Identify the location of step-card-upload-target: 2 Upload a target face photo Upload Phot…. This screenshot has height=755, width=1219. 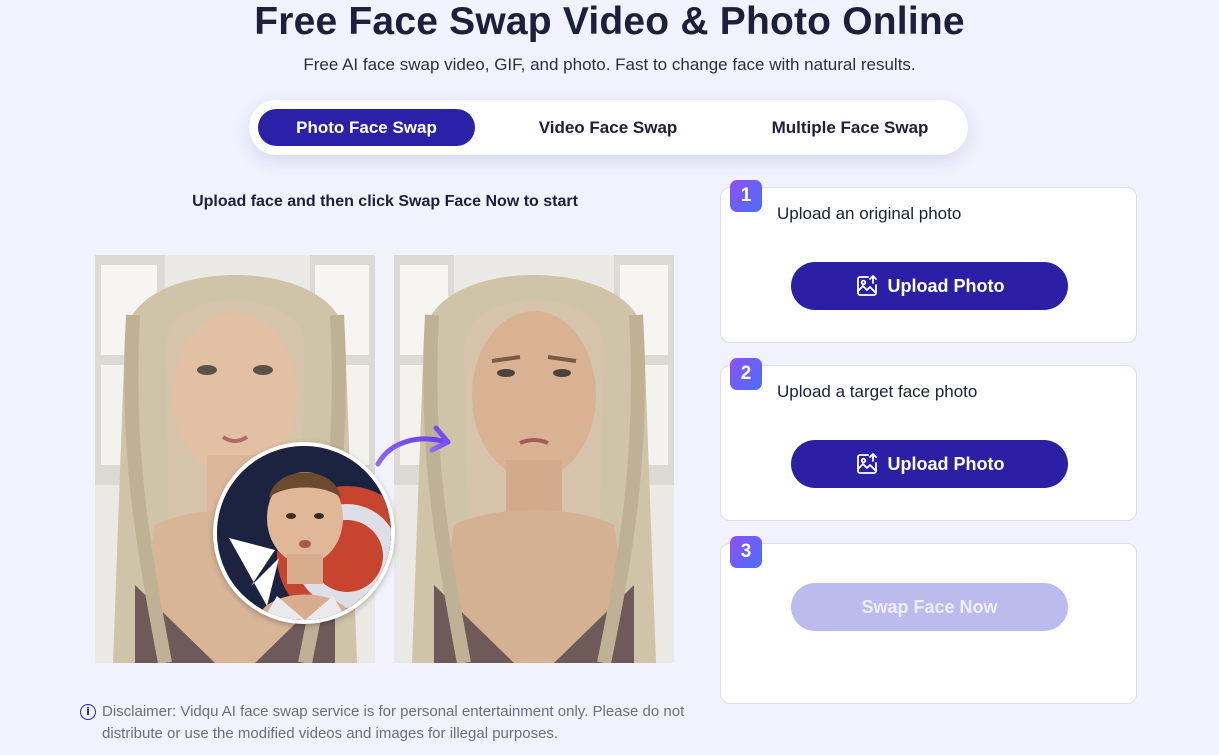
(928, 439).